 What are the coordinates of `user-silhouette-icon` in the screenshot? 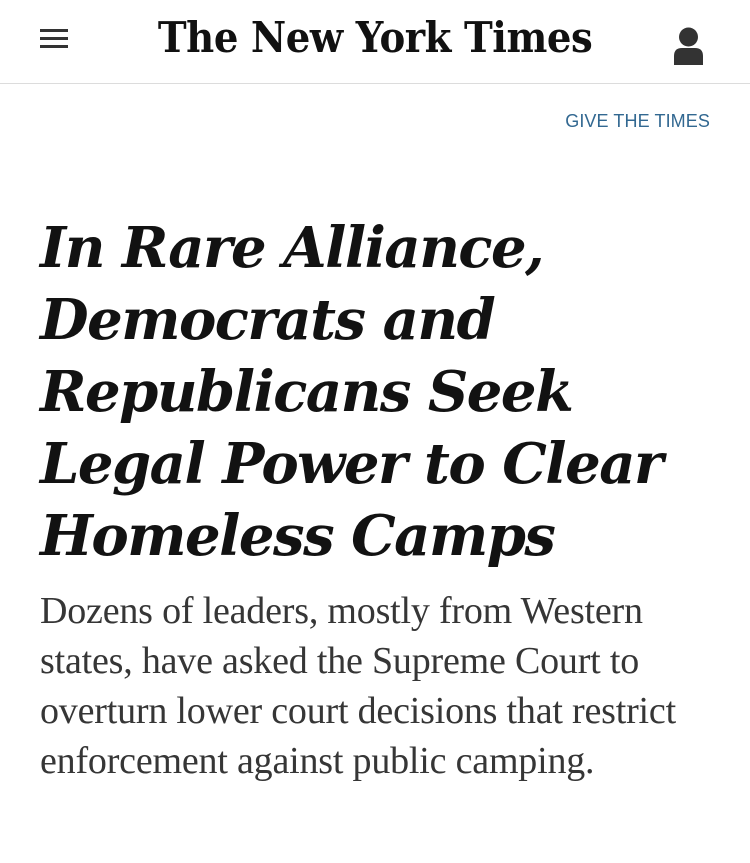 It's located at (688, 46).